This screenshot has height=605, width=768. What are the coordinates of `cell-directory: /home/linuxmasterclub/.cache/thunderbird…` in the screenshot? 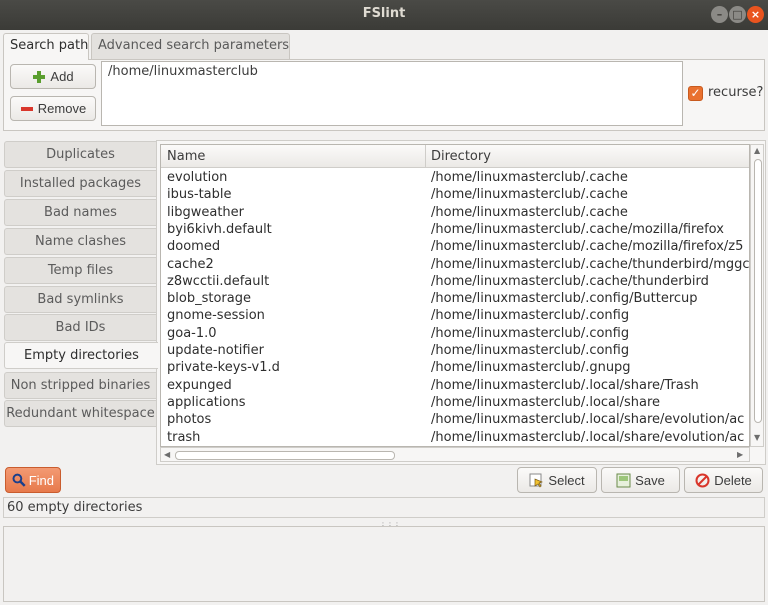 It's located at (590, 264).